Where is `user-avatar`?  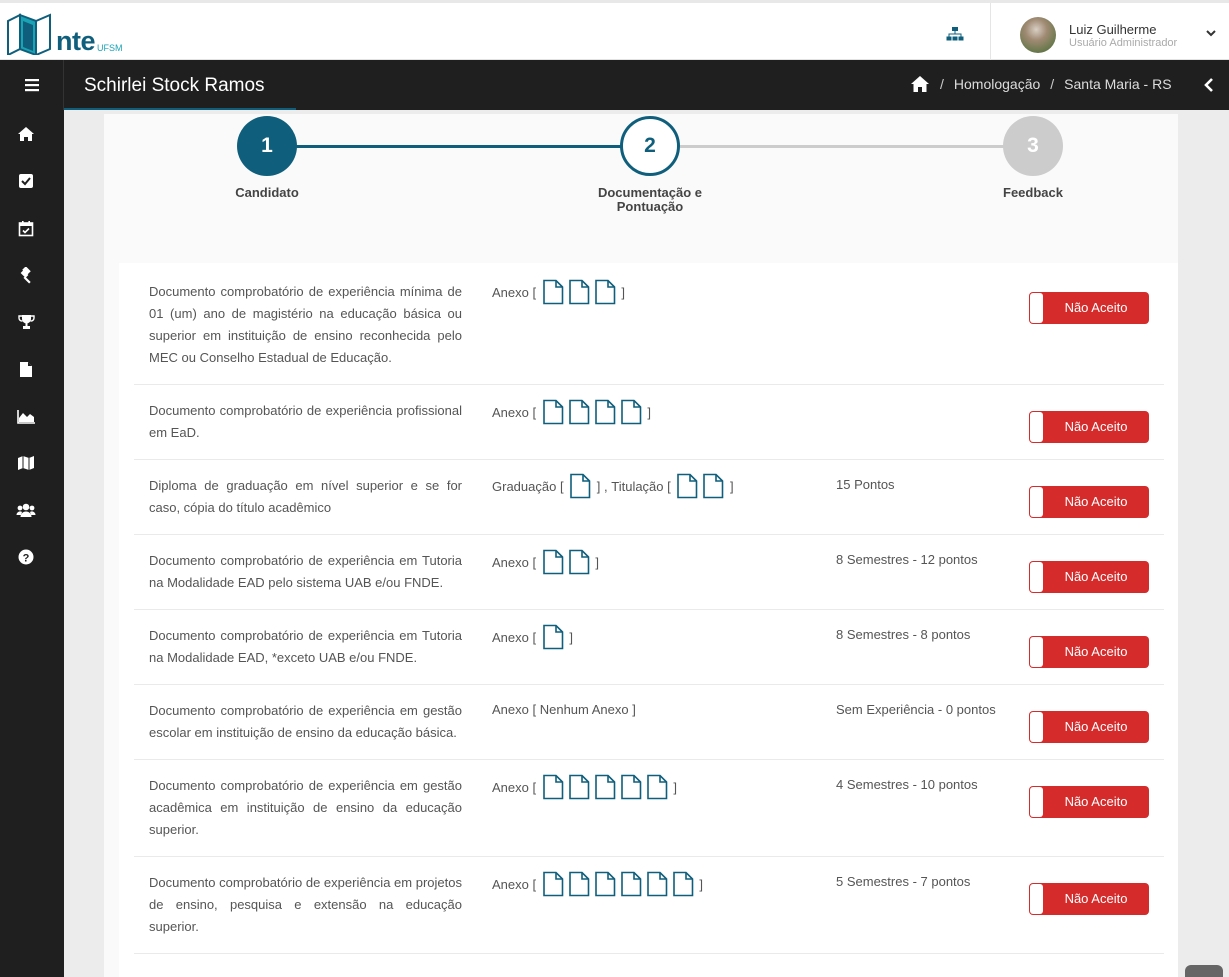
user-avatar is located at coordinates (1038, 35).